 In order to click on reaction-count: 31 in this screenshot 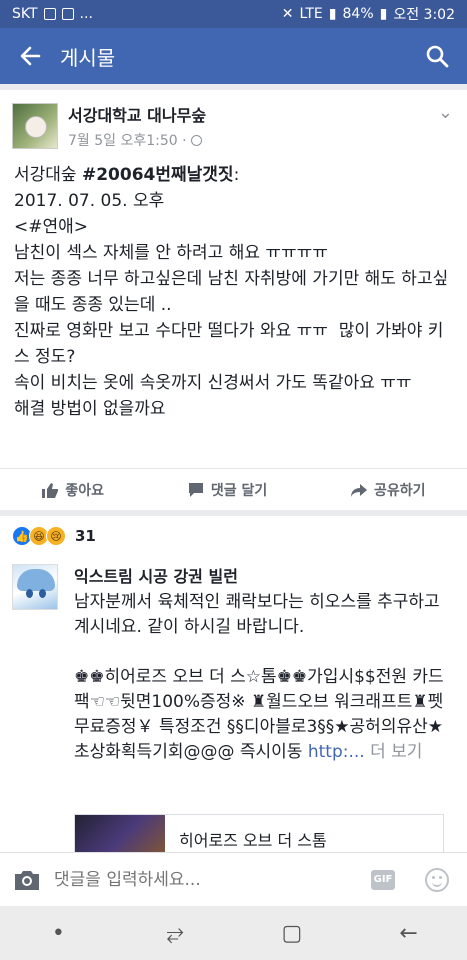, I will do `click(85, 536)`.